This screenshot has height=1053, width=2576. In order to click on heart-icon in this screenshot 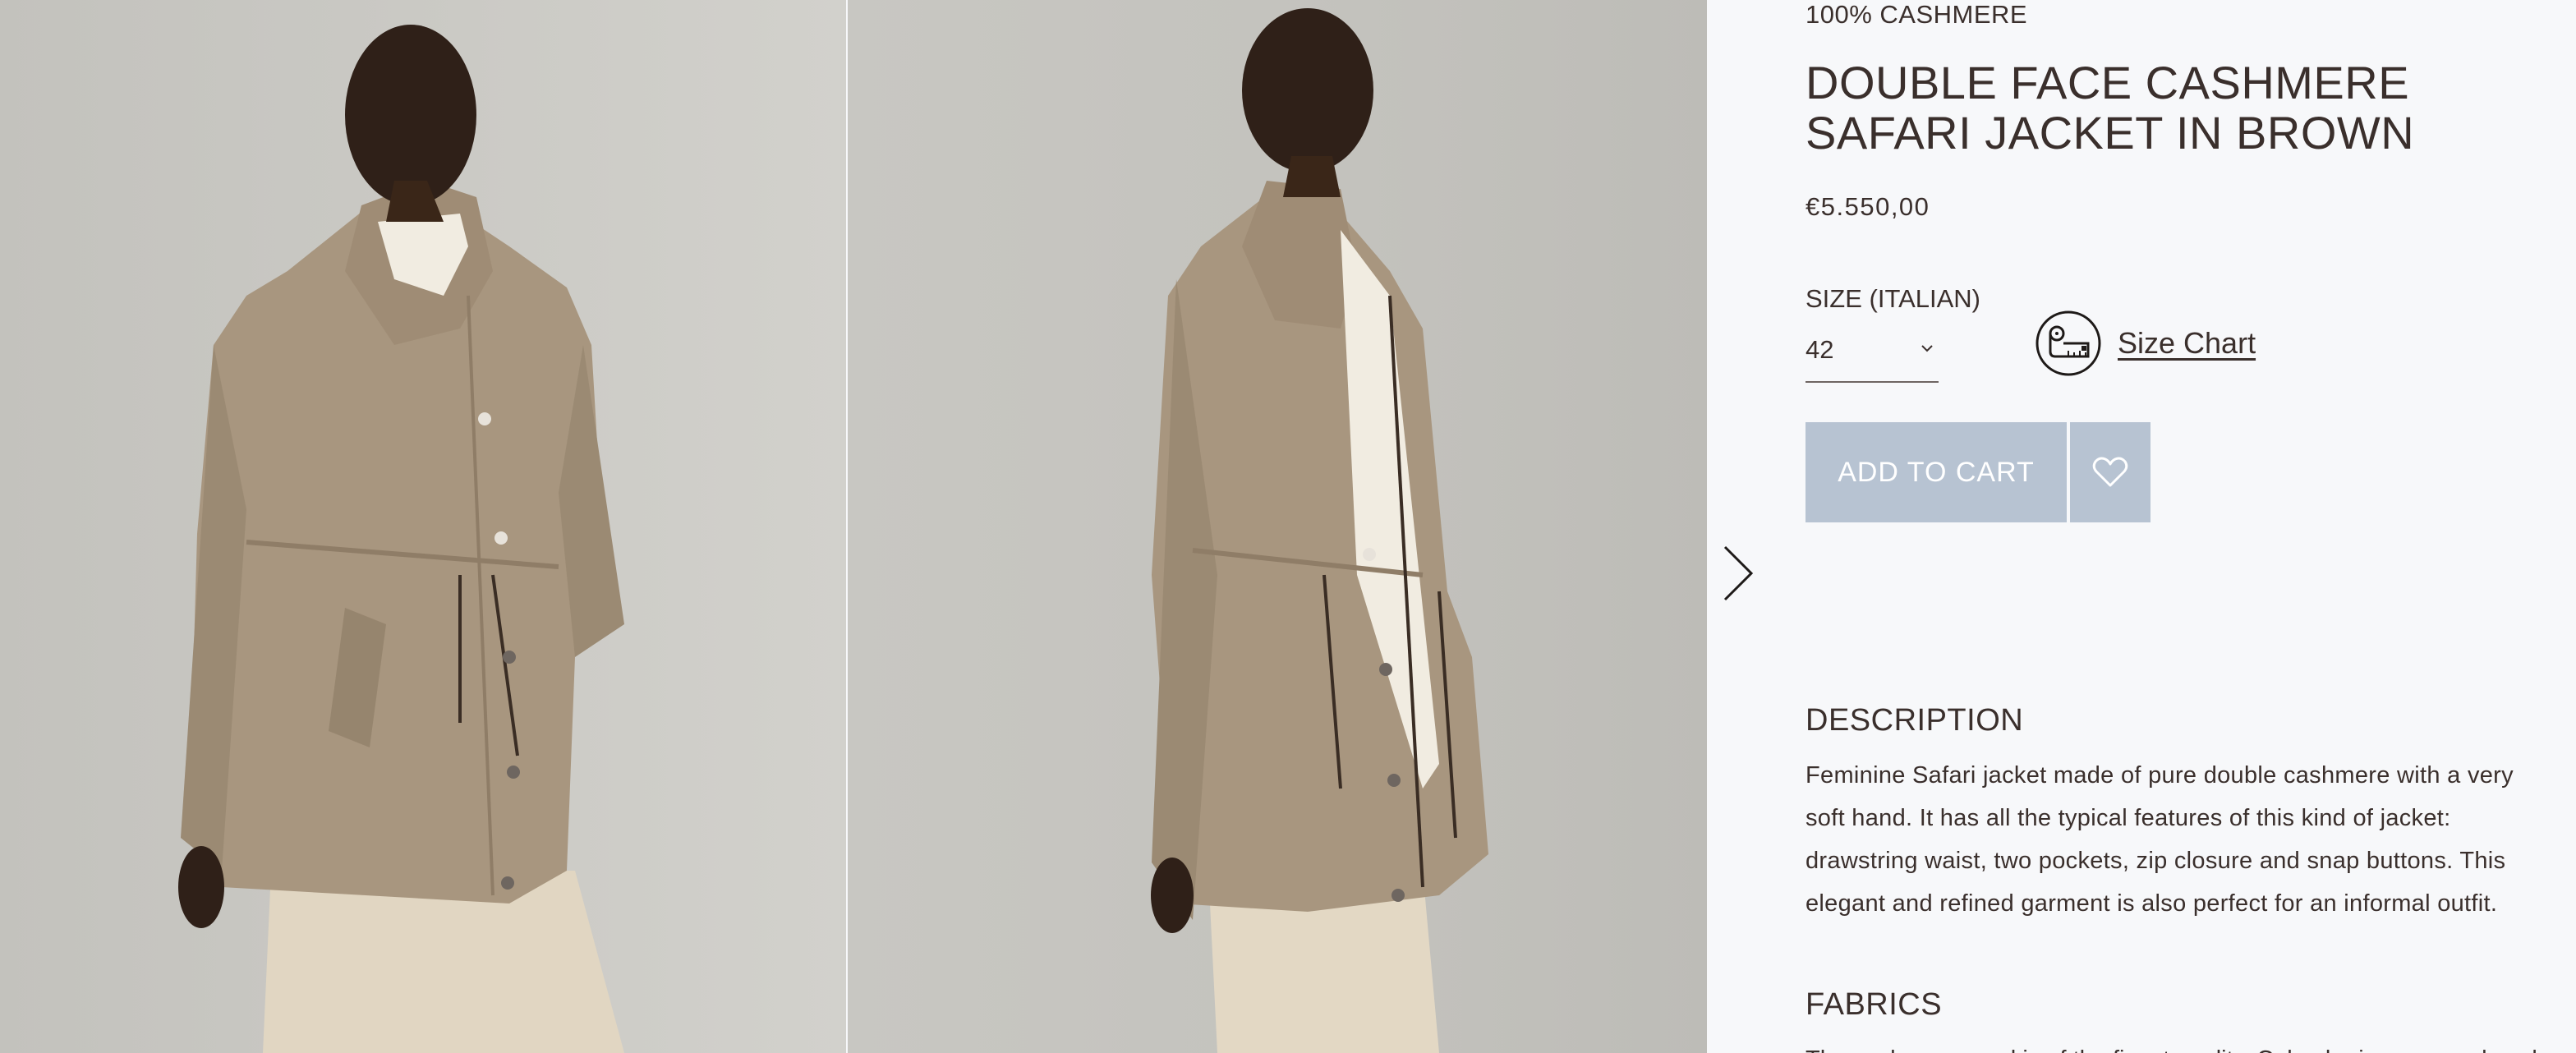, I will do `click(2110, 472)`.